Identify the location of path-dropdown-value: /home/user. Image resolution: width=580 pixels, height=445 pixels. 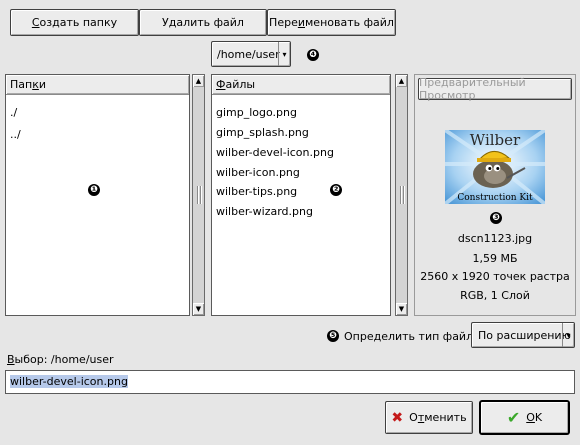
(248, 54).